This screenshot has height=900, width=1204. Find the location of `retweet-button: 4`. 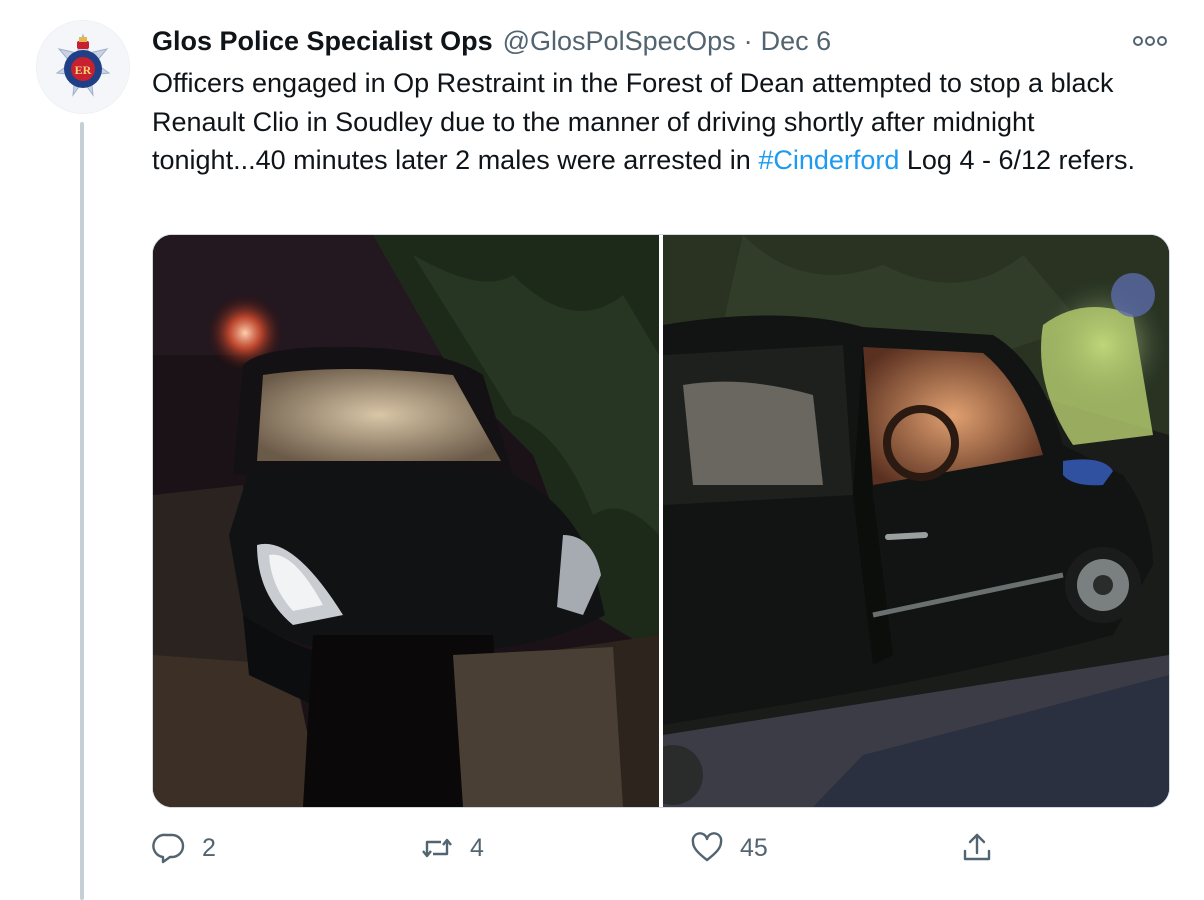

retweet-button: 4 is located at coordinates (452, 848).